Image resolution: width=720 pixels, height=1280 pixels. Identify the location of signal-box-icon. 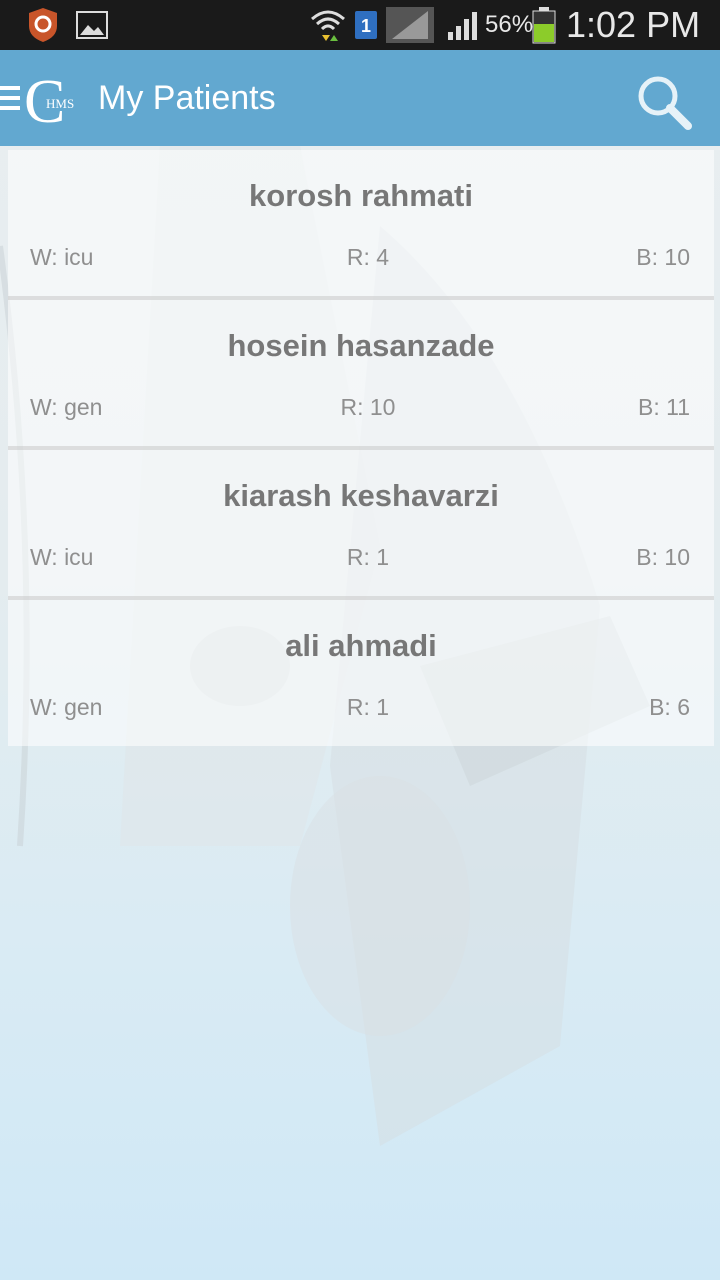
(410, 25).